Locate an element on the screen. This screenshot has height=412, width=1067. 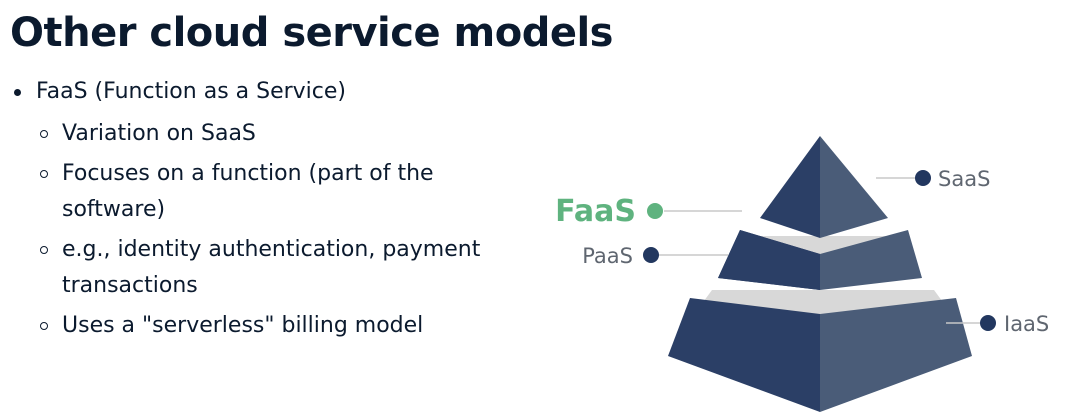
faas-dot-icon is located at coordinates (655, 211).